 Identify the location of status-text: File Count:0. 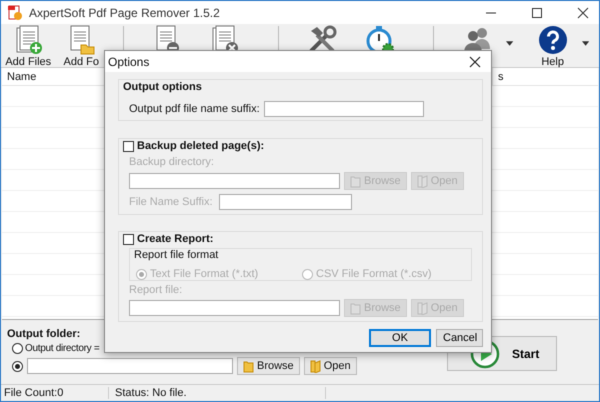
(55, 393).